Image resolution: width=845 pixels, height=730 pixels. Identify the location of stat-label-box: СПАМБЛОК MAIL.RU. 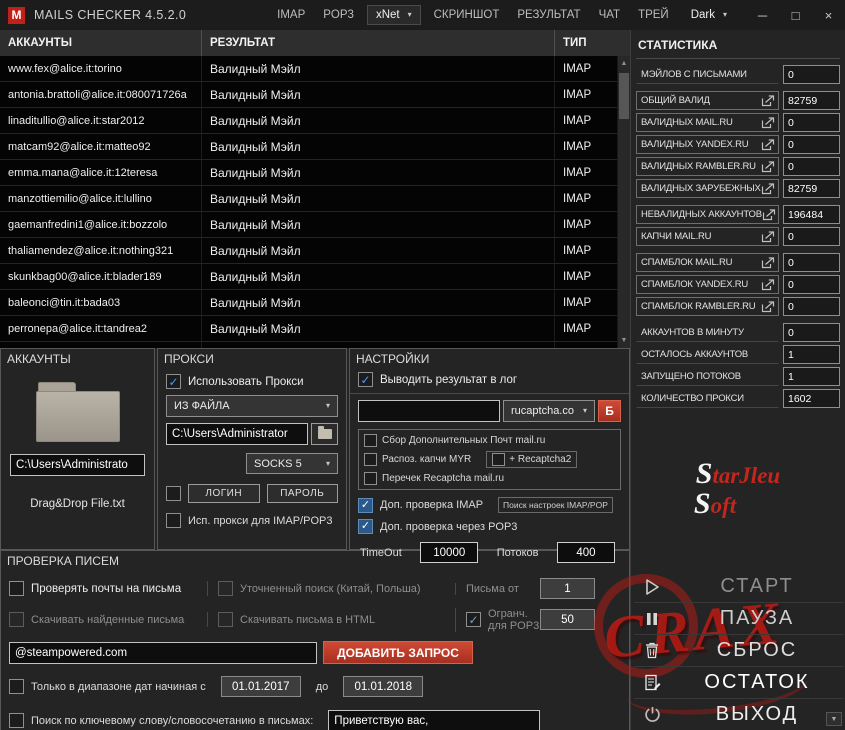
(707, 262).